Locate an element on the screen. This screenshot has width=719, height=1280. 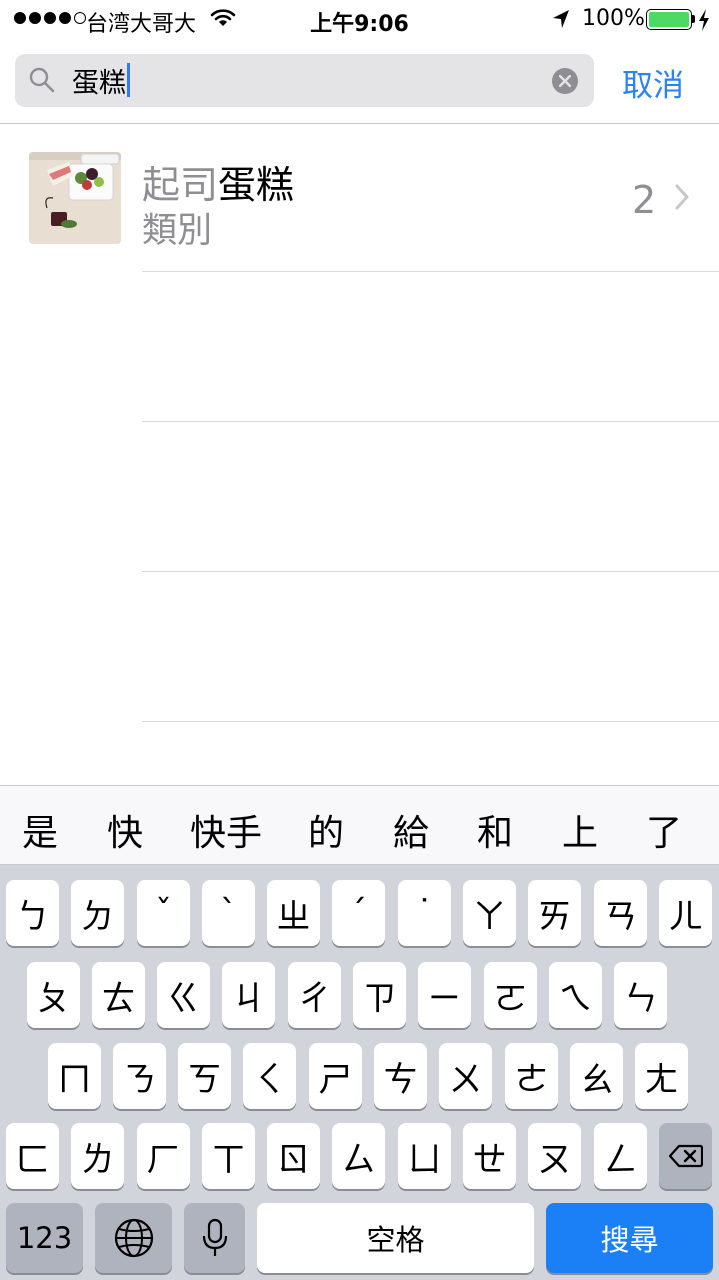
key-zhuyin: ㄦ is located at coordinates (685, 913).